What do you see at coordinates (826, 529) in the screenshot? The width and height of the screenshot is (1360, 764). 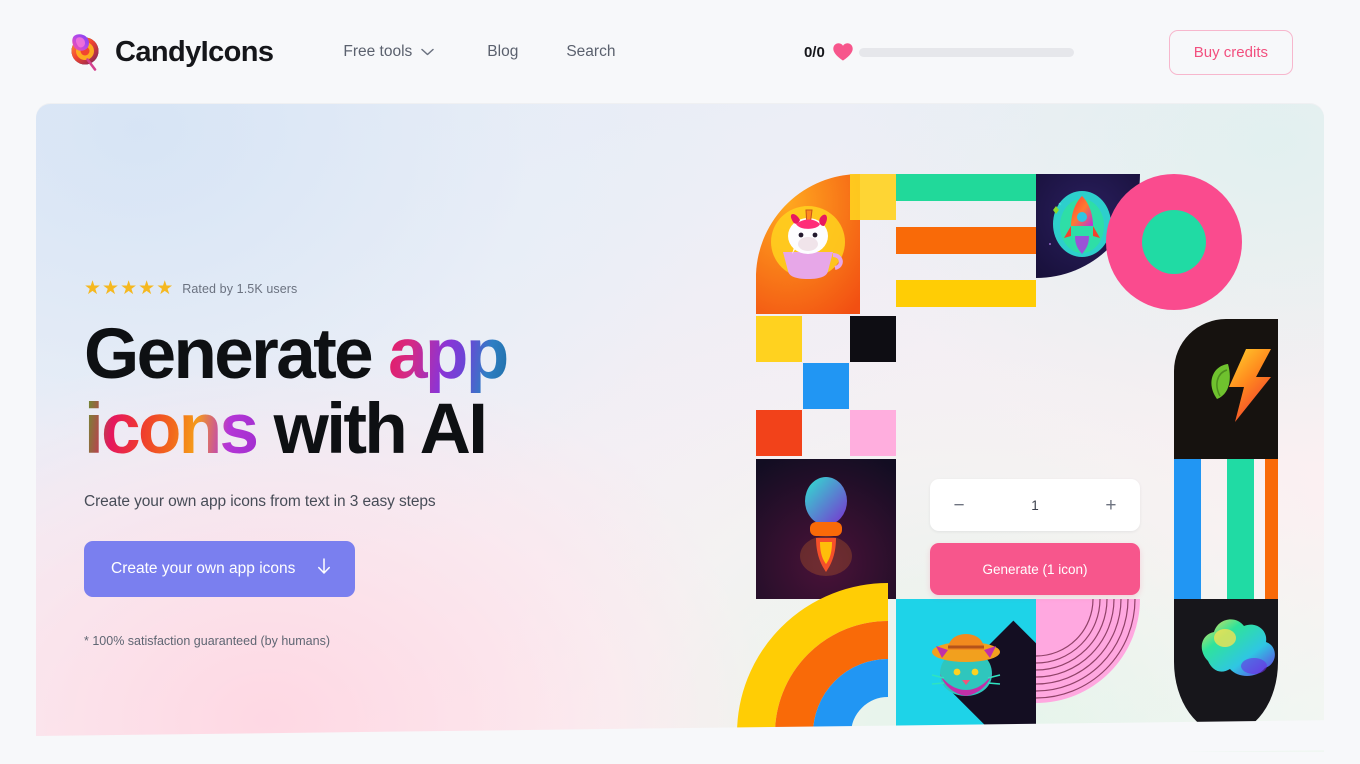 I see `bulb-rocket-icon` at bounding box center [826, 529].